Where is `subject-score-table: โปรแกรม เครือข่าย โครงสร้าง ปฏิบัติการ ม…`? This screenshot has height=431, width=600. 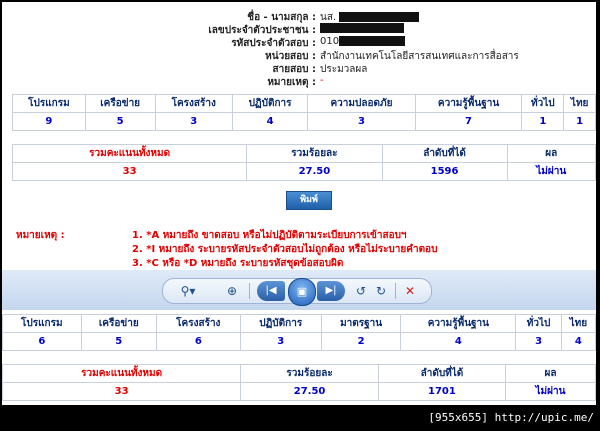
subject-score-table: โปรแกรม เครือข่าย โครงสร้าง ปฏิบัติการ ม… is located at coordinates (299, 332).